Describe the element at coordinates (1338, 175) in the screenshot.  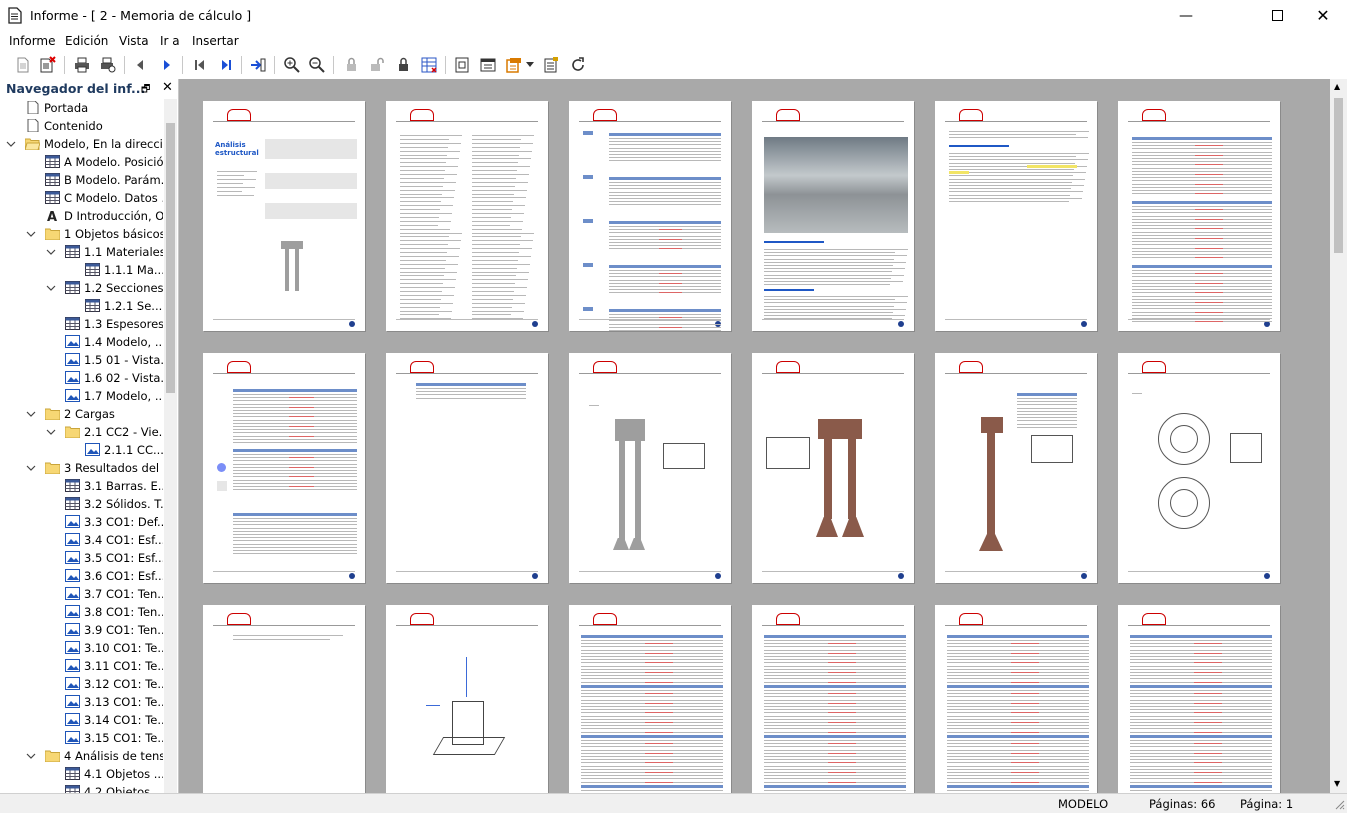
I see `preview-scroll-thumb` at that location.